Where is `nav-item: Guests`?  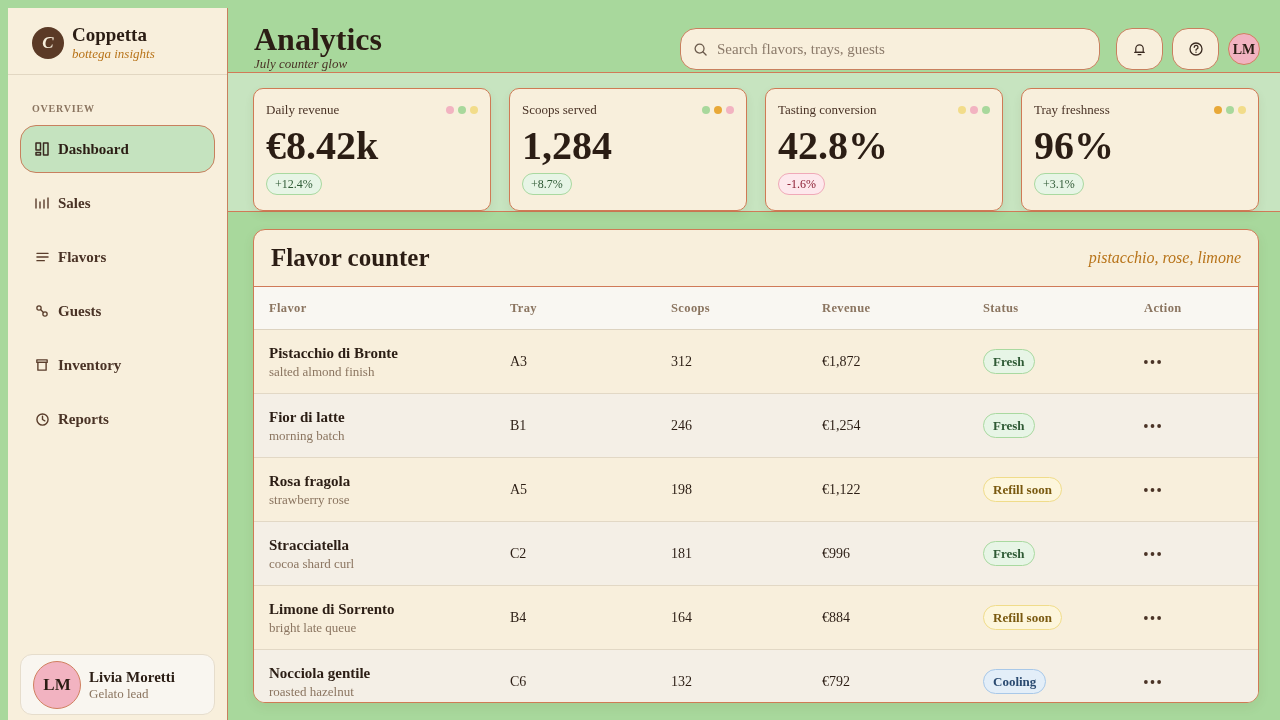 nav-item: Guests is located at coordinates (117, 311).